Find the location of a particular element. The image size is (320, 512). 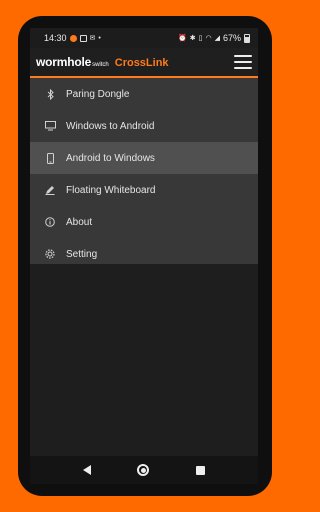

info-icon is located at coordinates (50, 222).